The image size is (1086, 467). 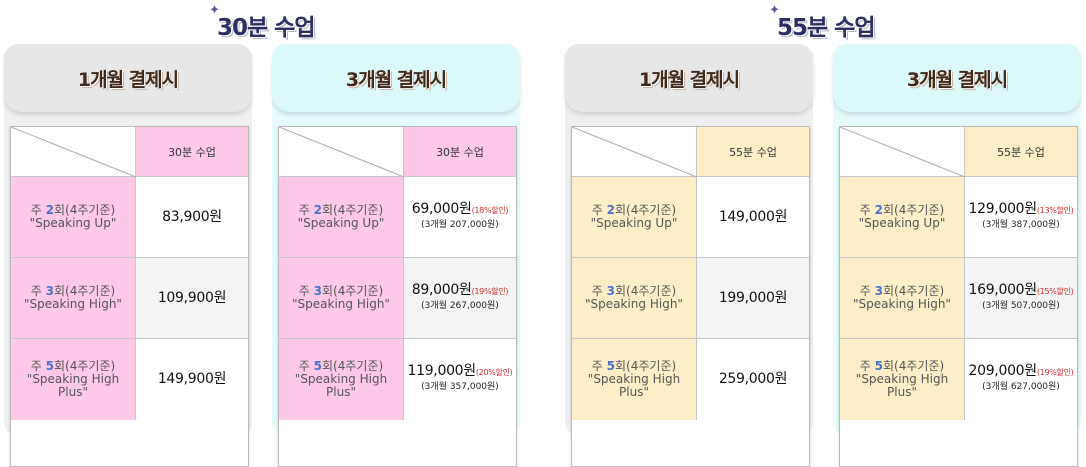 I want to click on discount-badge: (20%할인), so click(x=494, y=372).